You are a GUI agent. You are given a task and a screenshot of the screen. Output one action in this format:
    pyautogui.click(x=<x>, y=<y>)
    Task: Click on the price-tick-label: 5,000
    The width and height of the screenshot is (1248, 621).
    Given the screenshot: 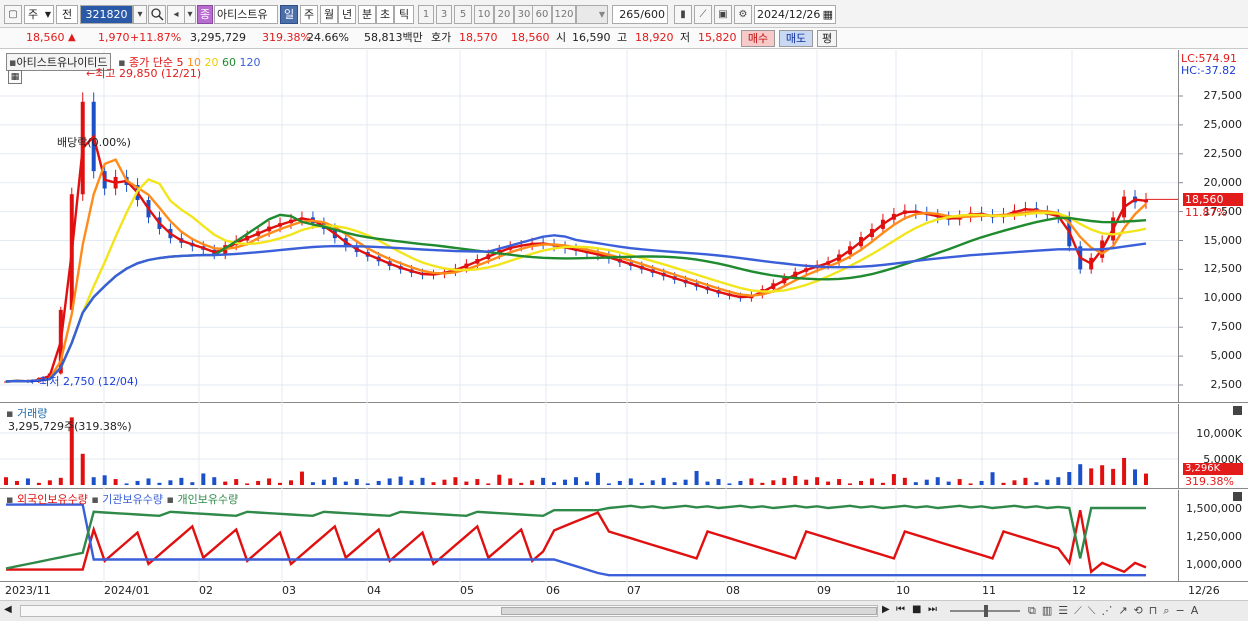 What is the action you would take?
    pyautogui.click(x=1226, y=356)
    